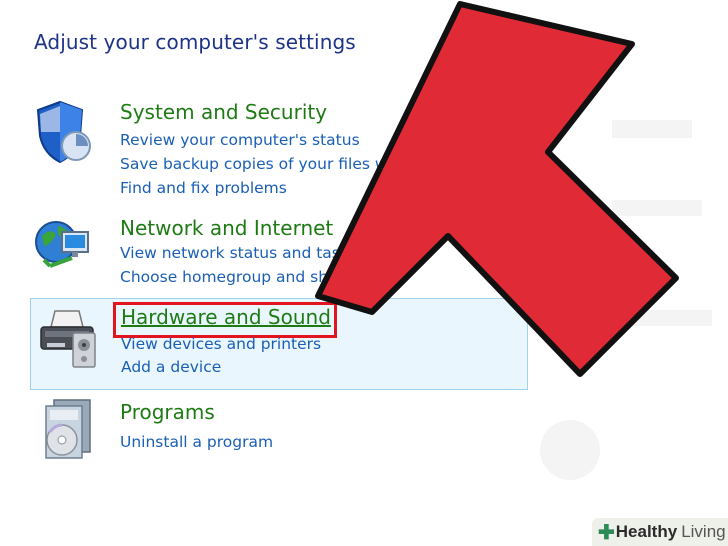  I want to click on backup-files-link: Save backup copies of your files wi, so click(256, 164).